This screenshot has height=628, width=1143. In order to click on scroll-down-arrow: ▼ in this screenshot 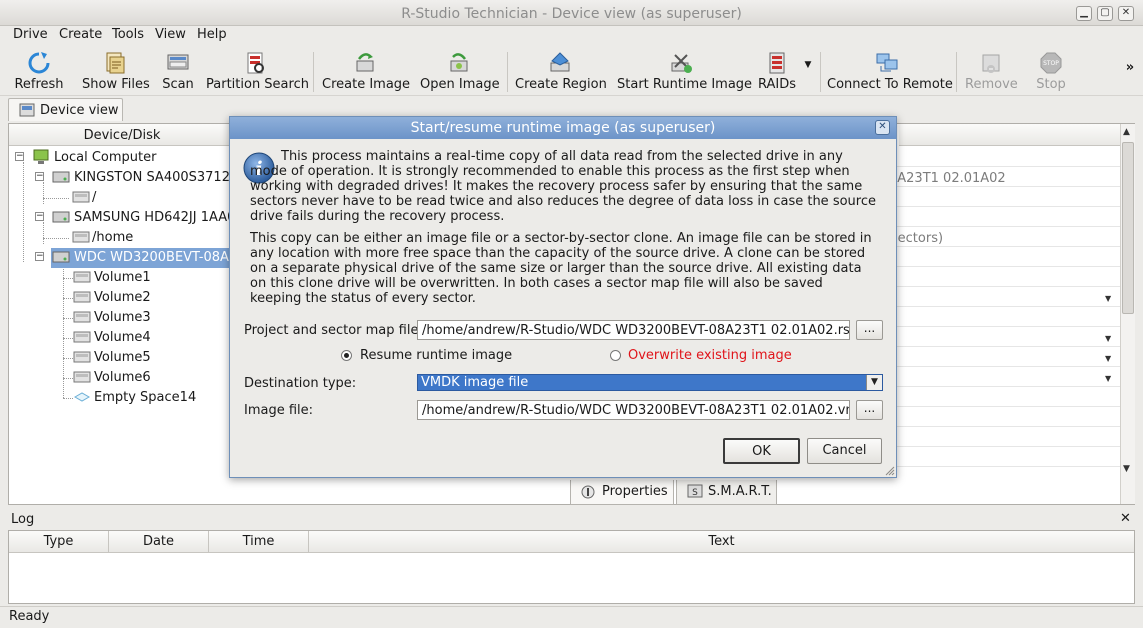, I will do `click(1126, 469)`.